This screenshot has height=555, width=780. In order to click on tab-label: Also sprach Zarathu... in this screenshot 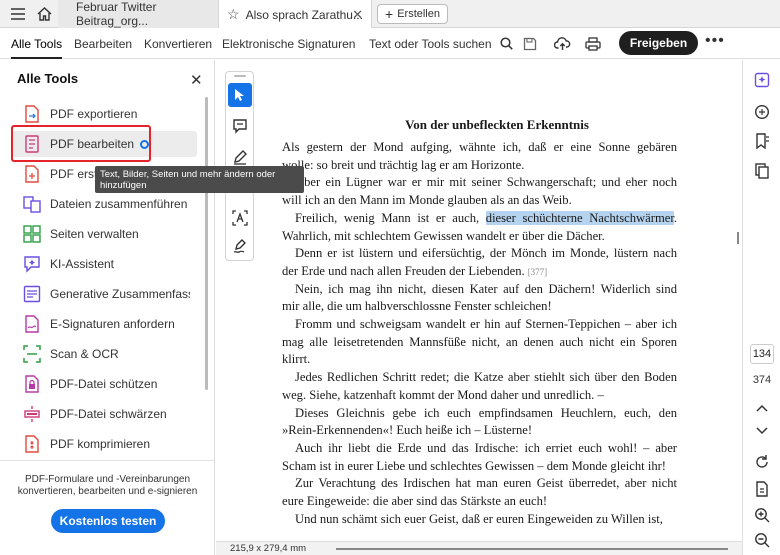, I will do `click(304, 14)`.